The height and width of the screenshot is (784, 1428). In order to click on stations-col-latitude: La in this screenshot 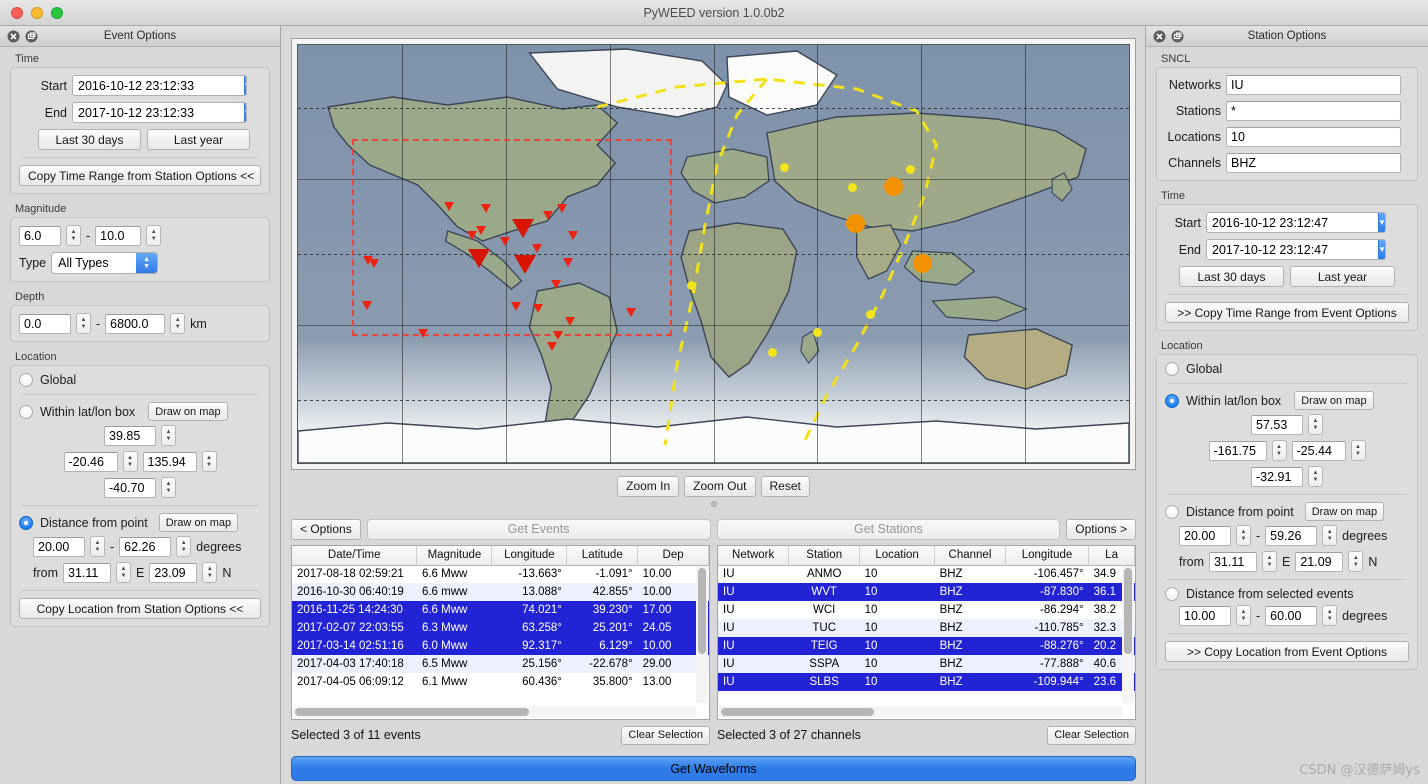, I will do `click(1111, 556)`.